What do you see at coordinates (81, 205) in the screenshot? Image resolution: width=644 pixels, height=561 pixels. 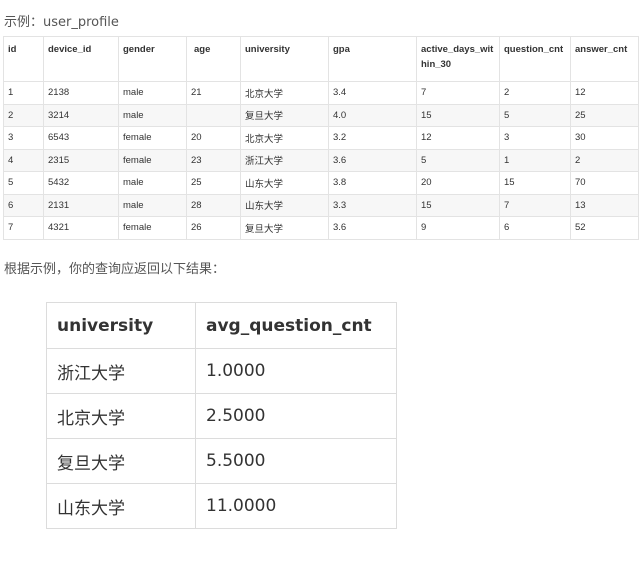 I see `cell-device-id: 2131` at bounding box center [81, 205].